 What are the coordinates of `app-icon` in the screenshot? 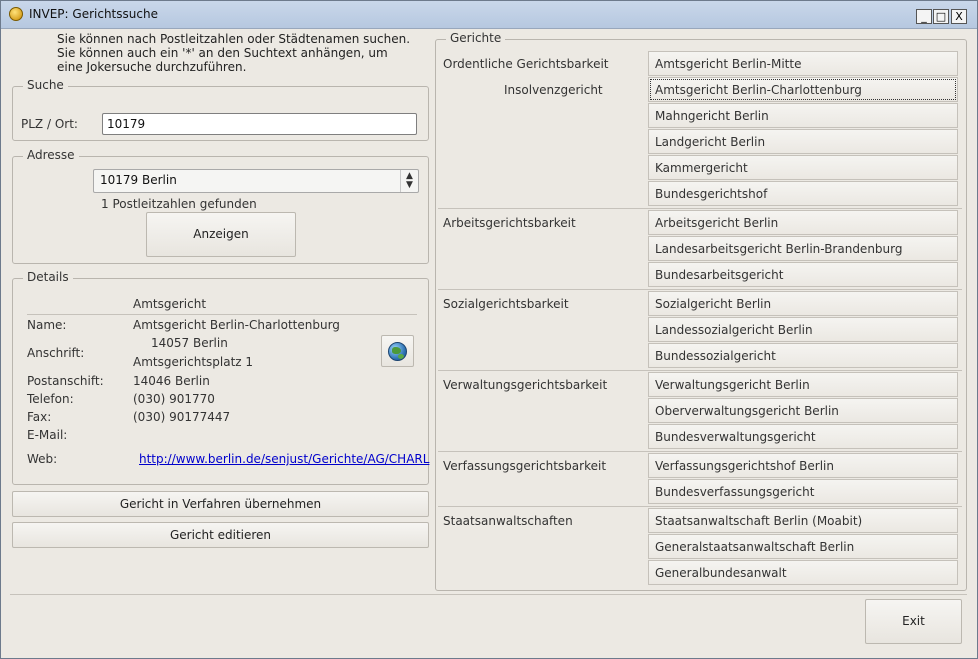 It's located at (16, 14).